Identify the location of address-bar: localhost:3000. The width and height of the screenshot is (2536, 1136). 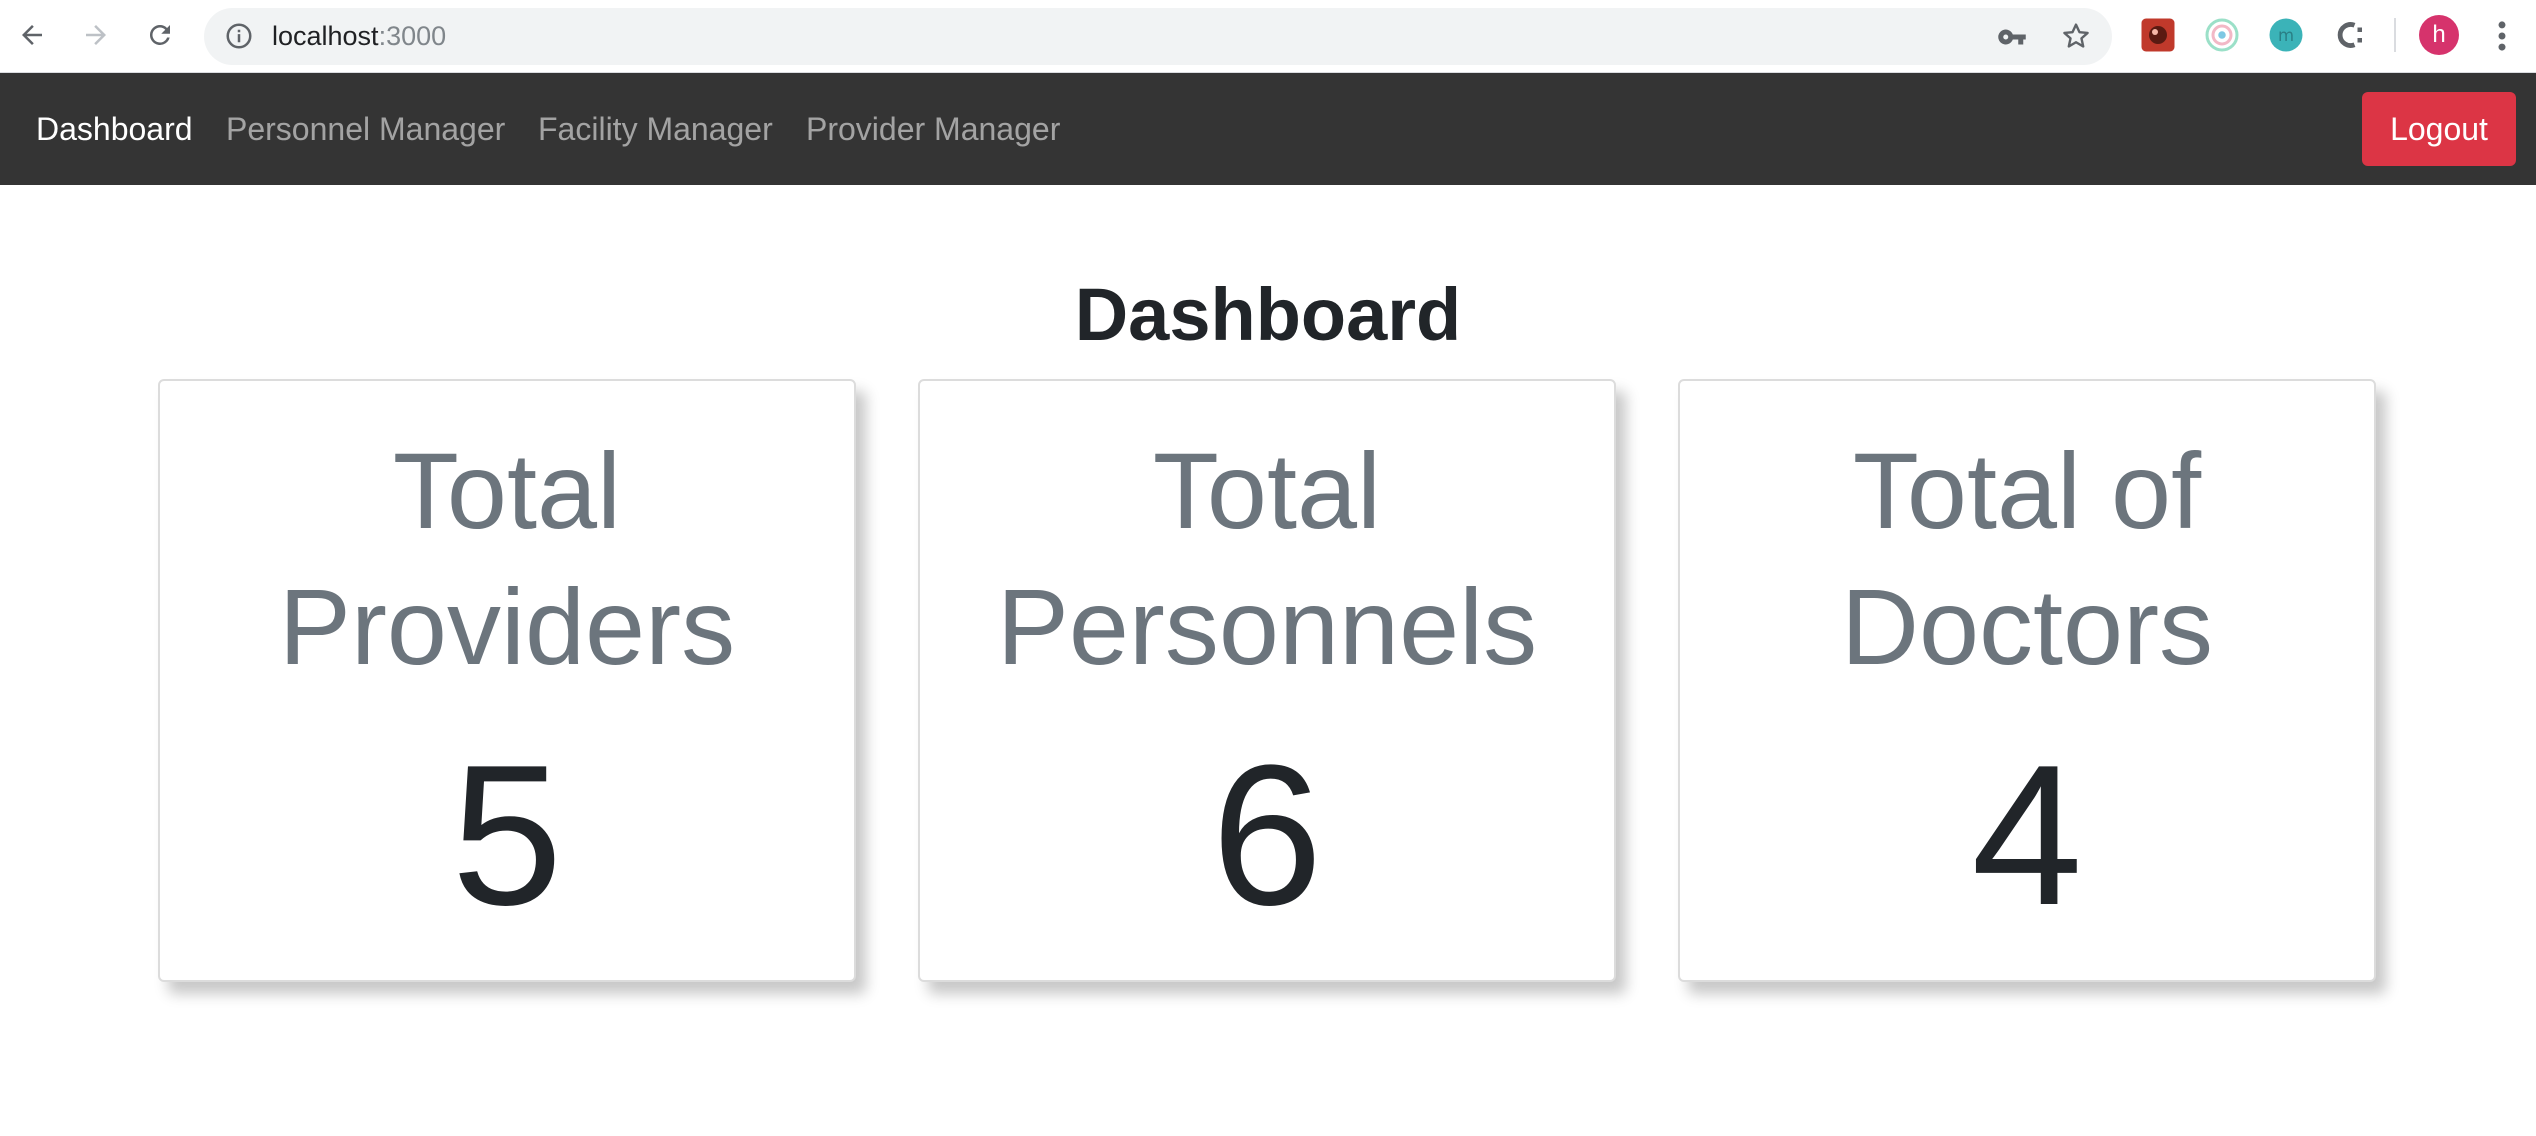
(1158, 36).